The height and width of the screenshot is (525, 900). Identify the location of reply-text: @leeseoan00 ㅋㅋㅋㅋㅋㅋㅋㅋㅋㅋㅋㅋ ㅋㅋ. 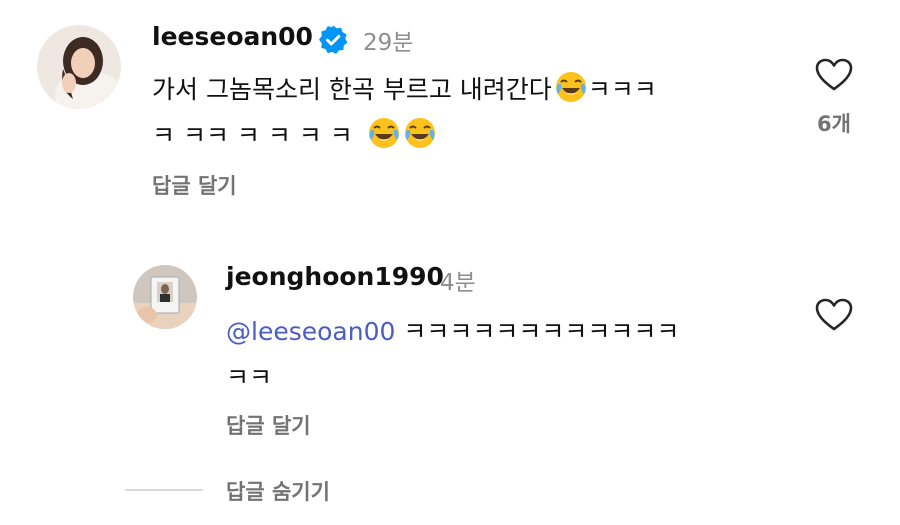
(452, 355).